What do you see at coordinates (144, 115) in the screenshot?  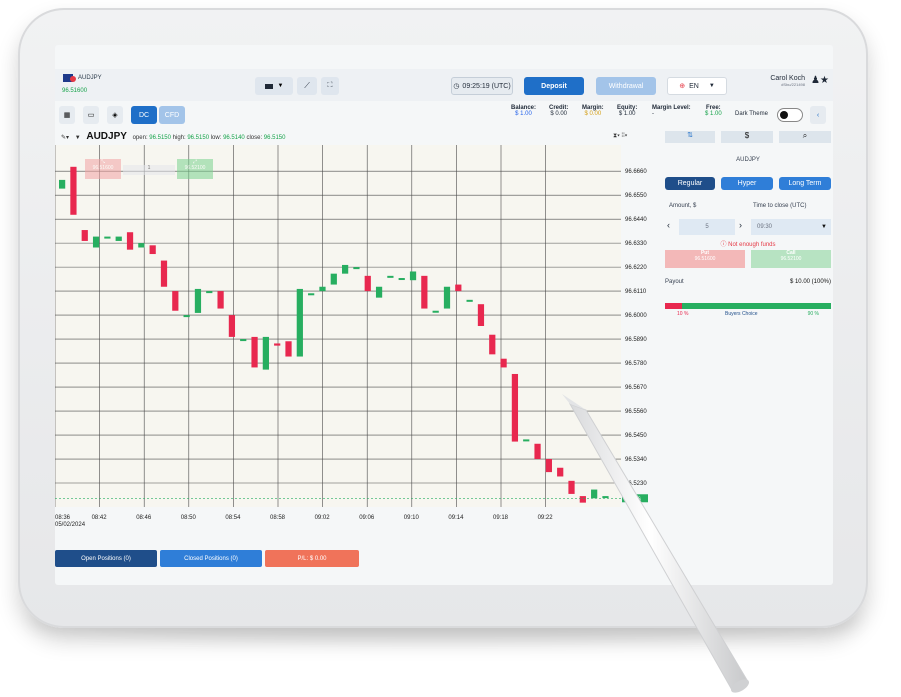 I see `dc-tab: DC` at bounding box center [144, 115].